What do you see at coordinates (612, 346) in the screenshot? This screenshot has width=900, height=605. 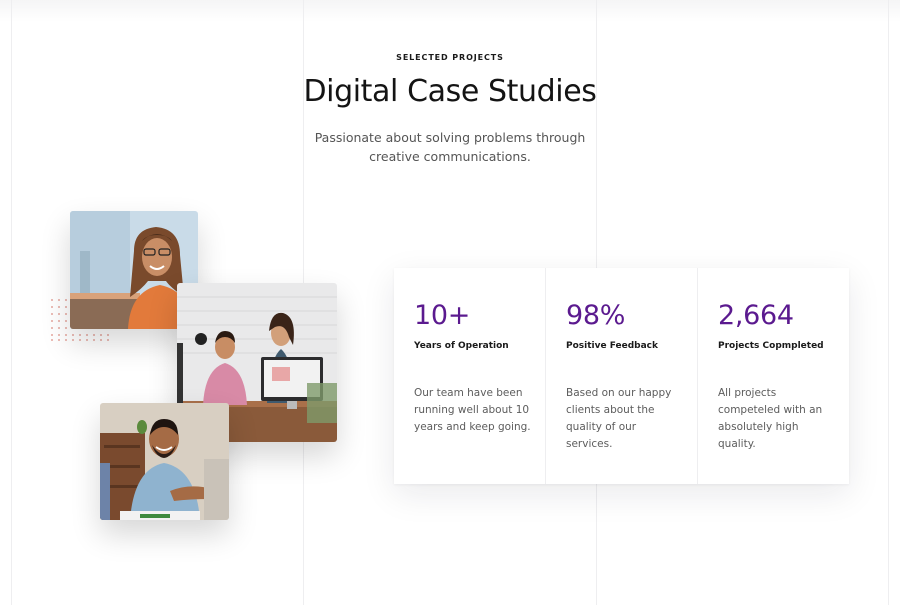 I see `stat-label: Positive Feedback` at bounding box center [612, 346].